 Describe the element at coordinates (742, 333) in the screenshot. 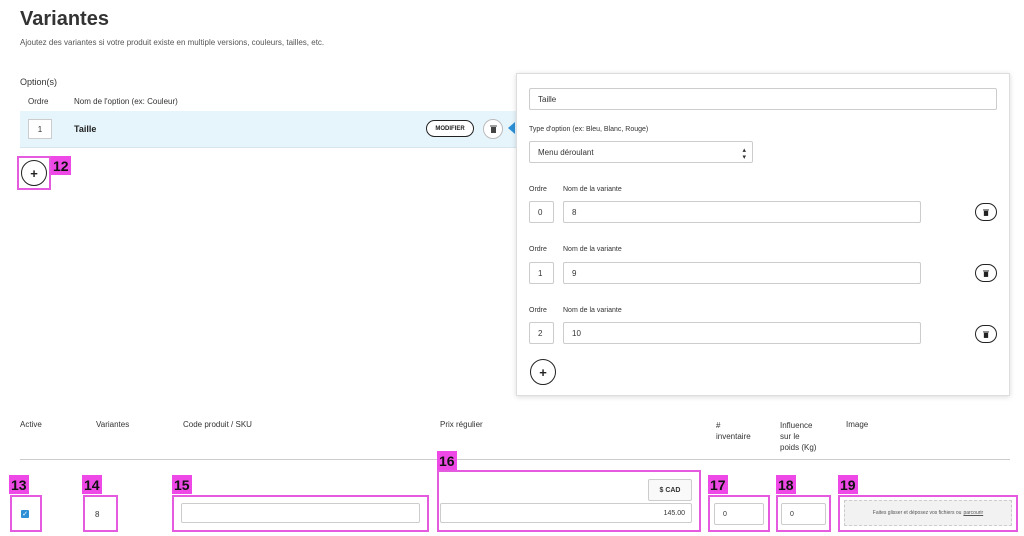

I see `variant-name-field: 10` at that location.